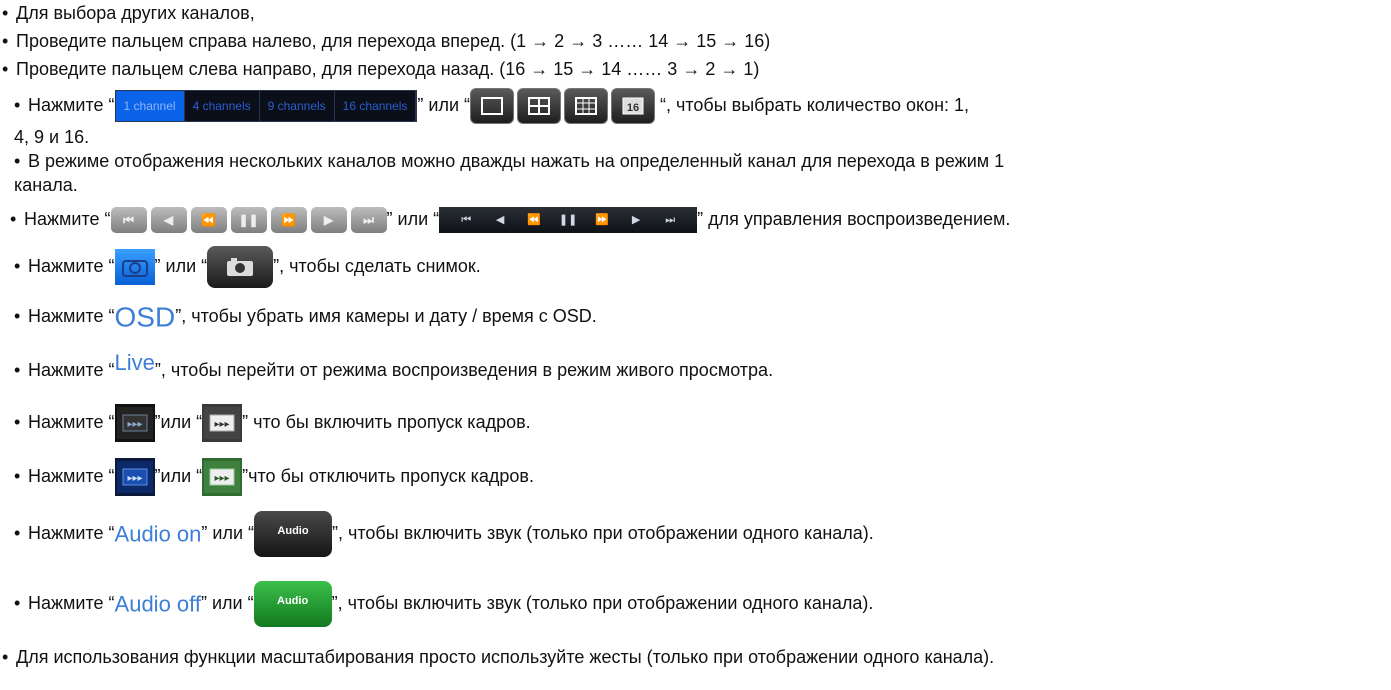  I want to click on tab-4-channels: 4 channels, so click(222, 106).